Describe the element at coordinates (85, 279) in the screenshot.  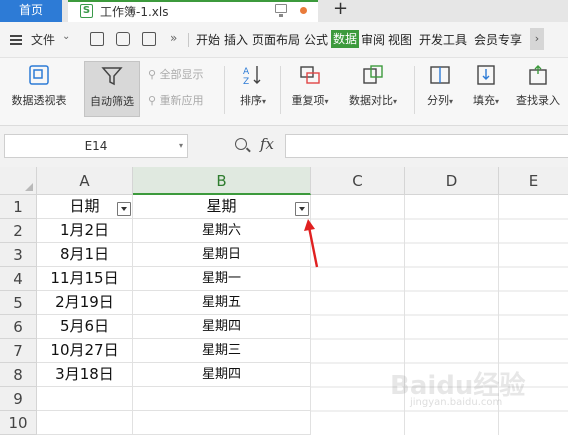
I see `cell-a4: 11月15日` at that location.